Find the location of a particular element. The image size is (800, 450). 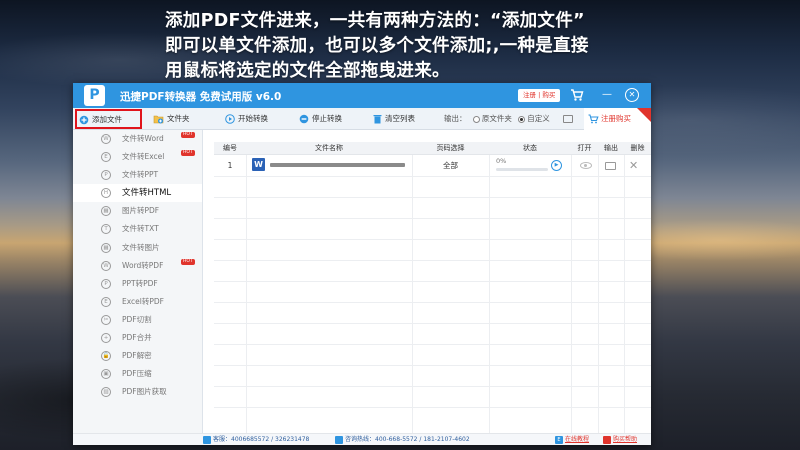

play-icon: ▶ is located at coordinates (556, 165).